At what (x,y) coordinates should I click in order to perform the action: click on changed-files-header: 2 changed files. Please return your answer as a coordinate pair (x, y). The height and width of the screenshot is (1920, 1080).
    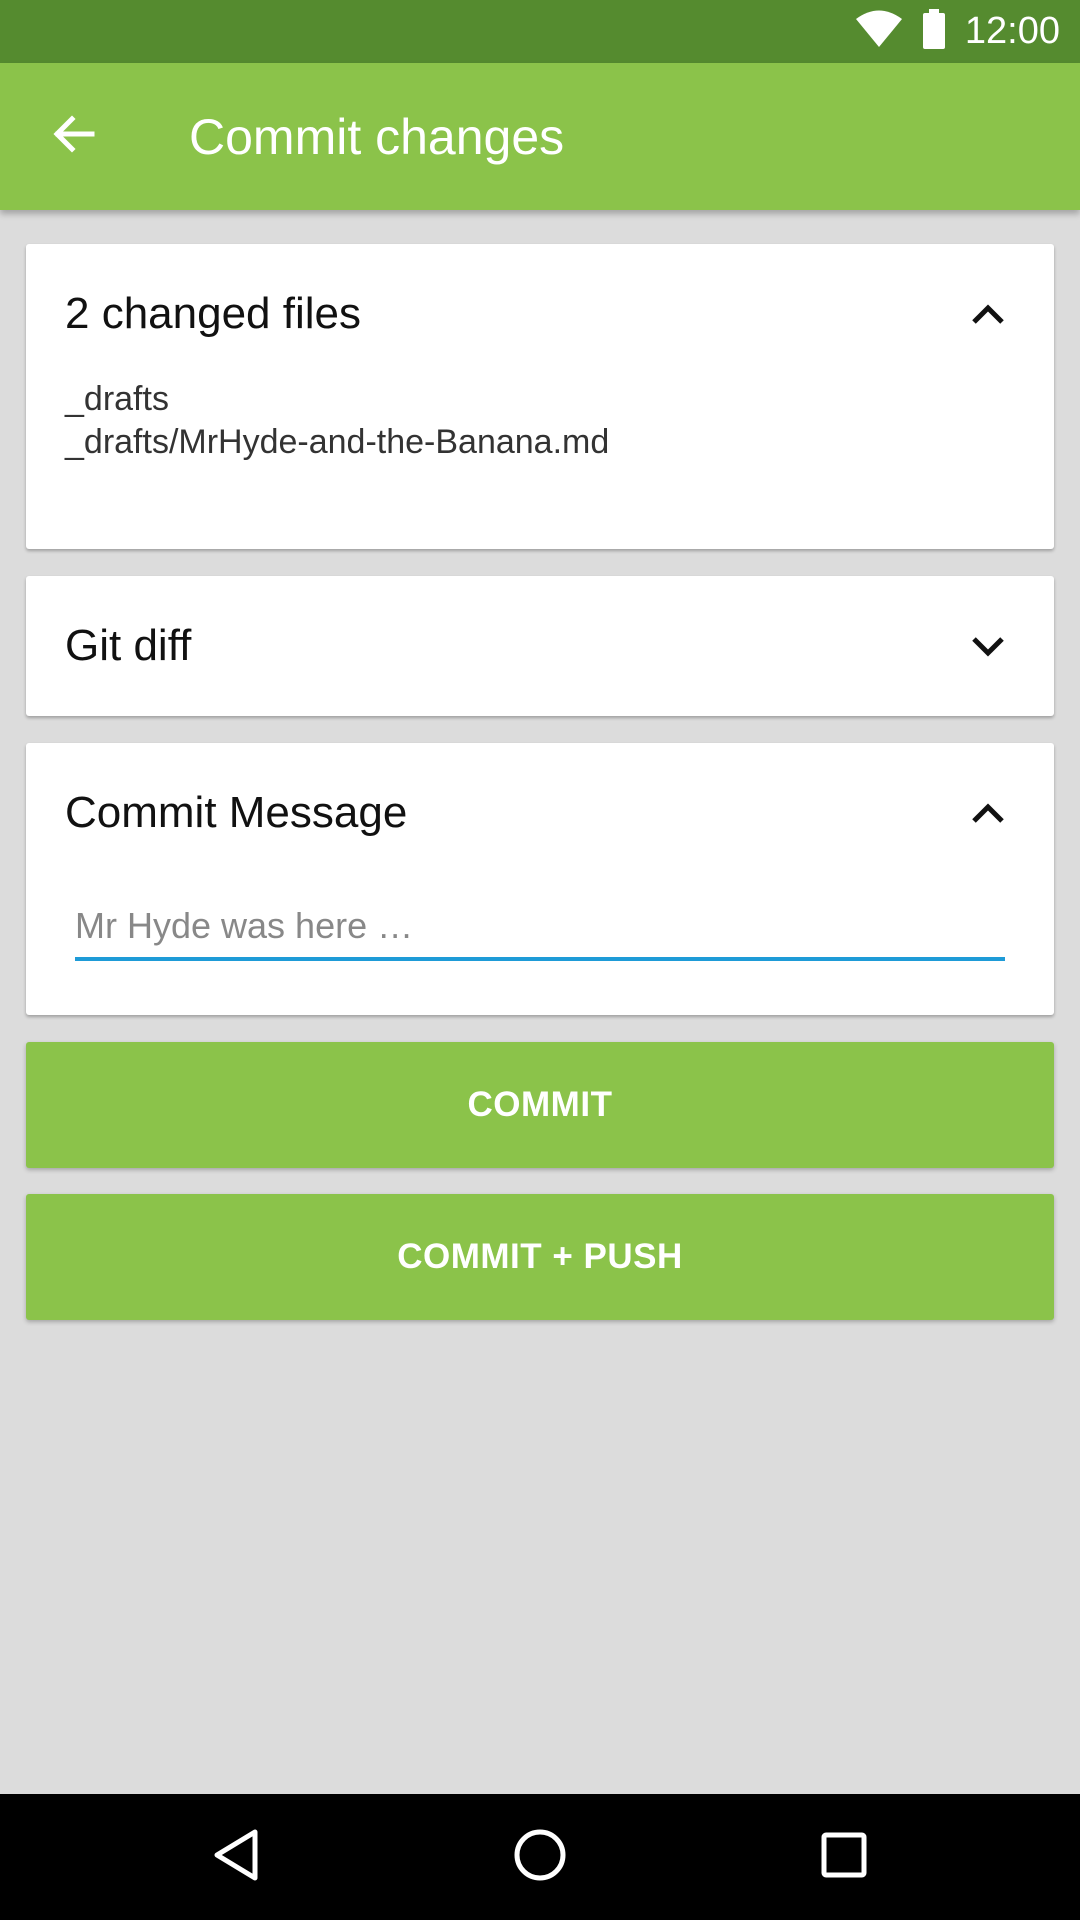
    Looking at the image, I should click on (540, 309).